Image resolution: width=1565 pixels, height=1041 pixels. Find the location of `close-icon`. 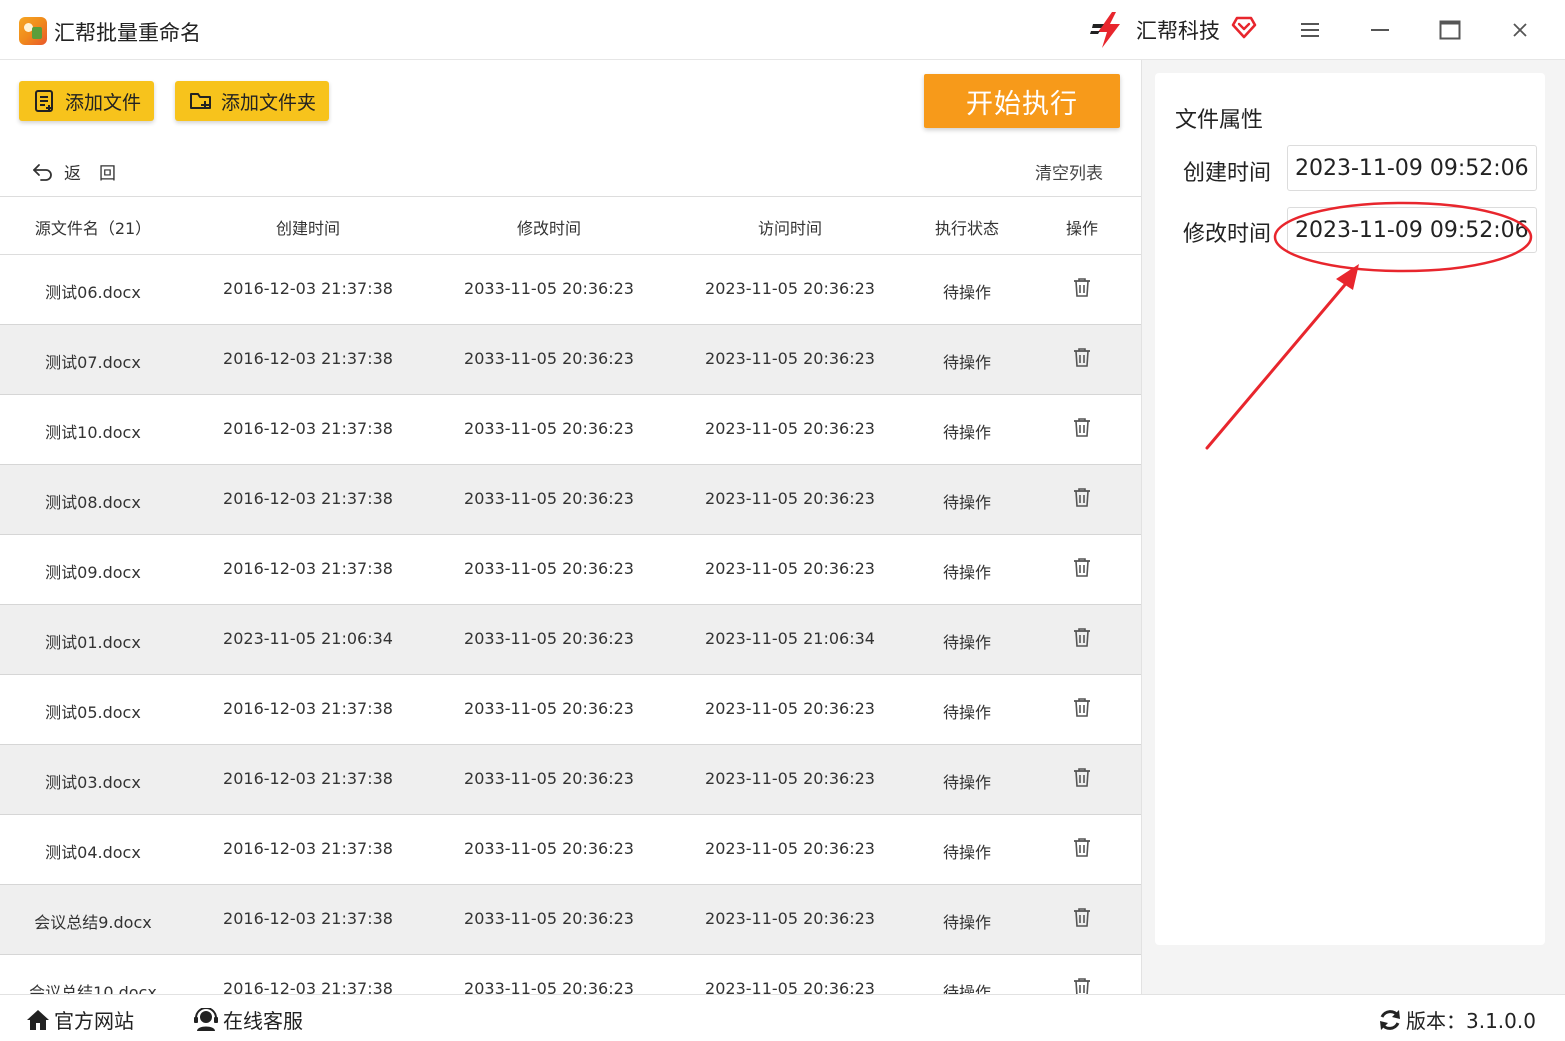

close-icon is located at coordinates (1520, 30).